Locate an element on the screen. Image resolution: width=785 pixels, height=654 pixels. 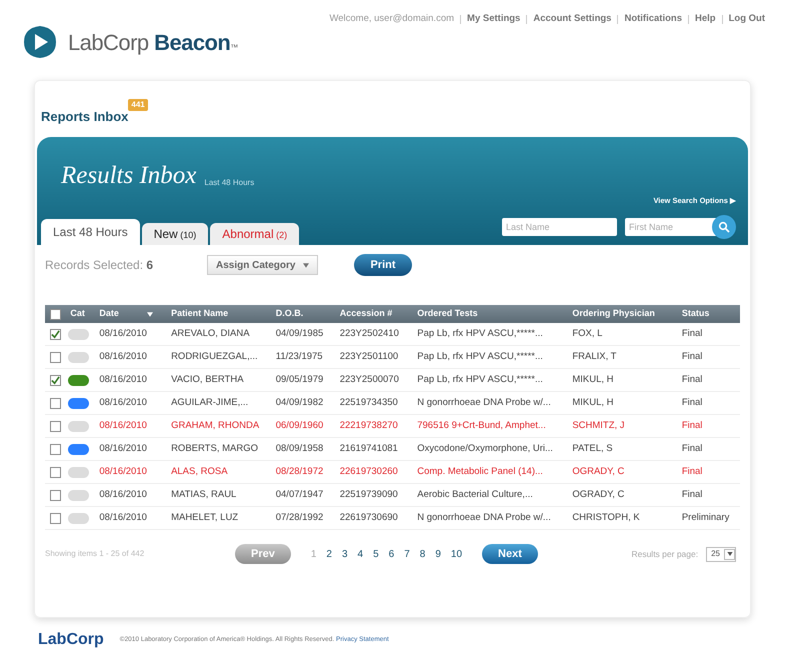
nav-link: Help is located at coordinates (705, 19).